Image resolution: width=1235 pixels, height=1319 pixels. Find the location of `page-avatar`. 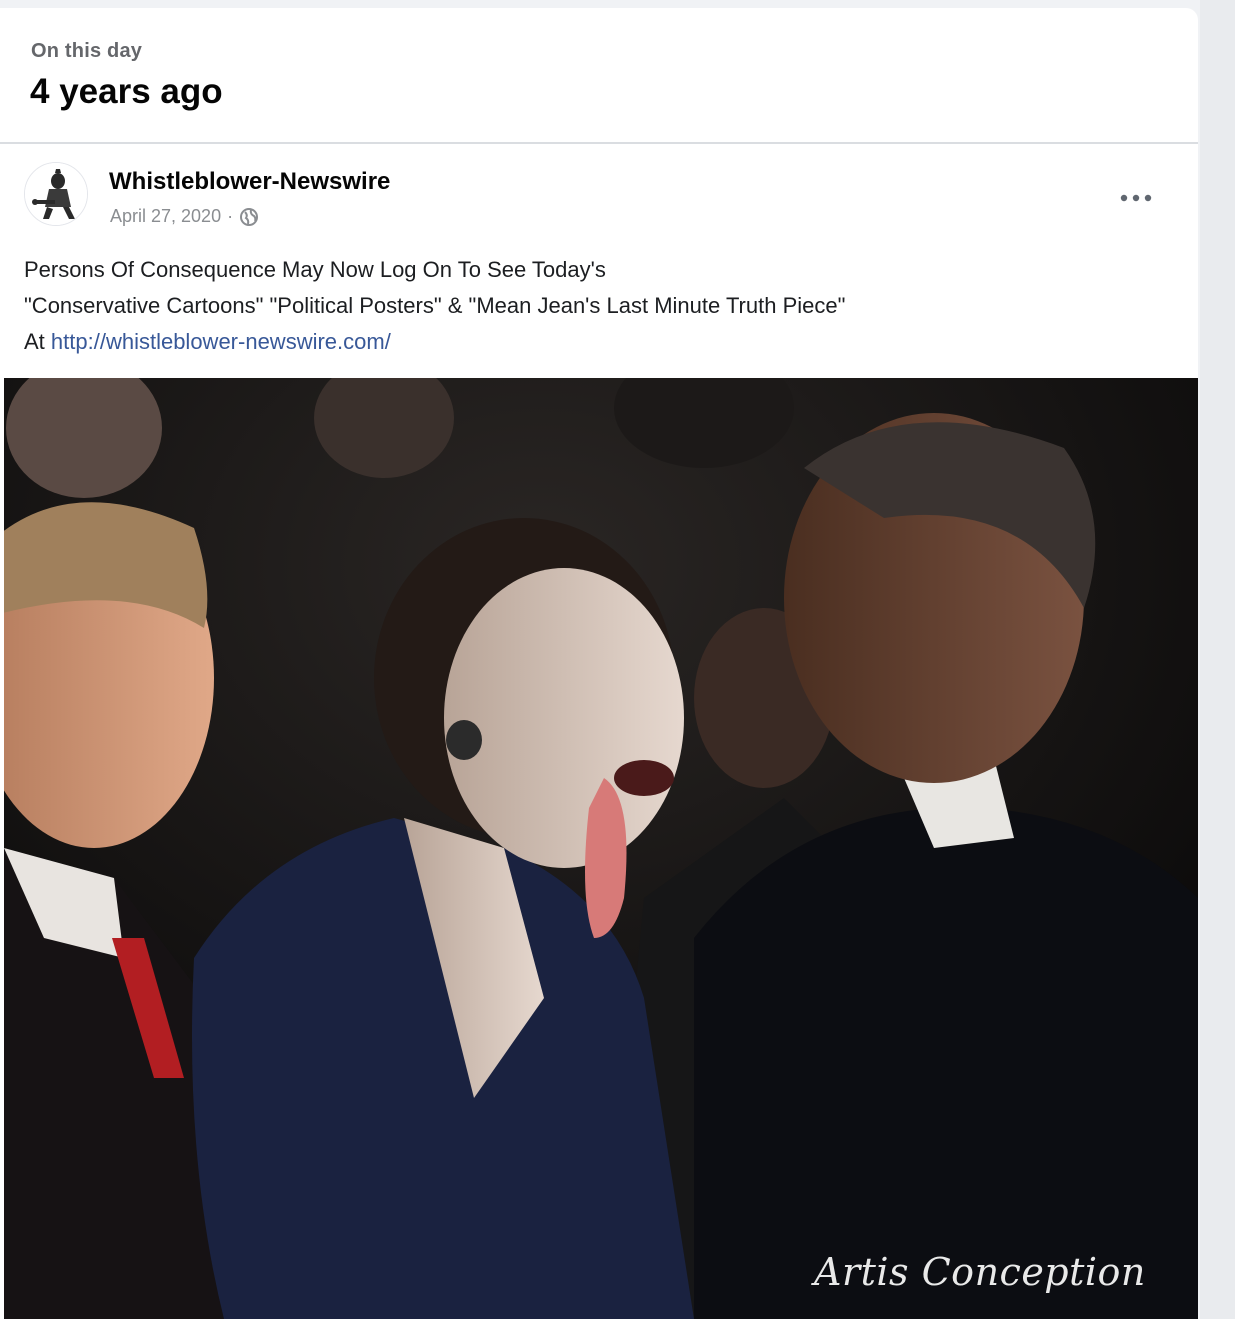

page-avatar is located at coordinates (56, 194).